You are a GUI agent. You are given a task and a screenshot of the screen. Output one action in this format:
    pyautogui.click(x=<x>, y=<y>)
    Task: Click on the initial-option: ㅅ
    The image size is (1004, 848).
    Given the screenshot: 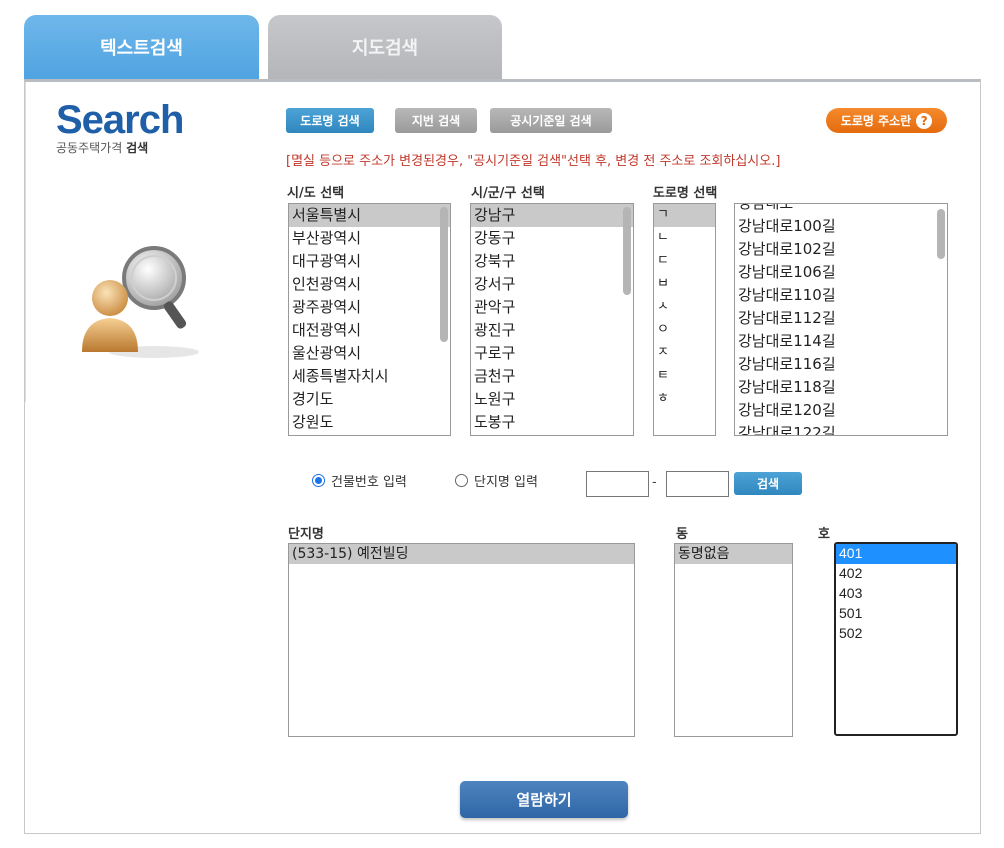 What is the action you would take?
    pyautogui.click(x=684, y=307)
    